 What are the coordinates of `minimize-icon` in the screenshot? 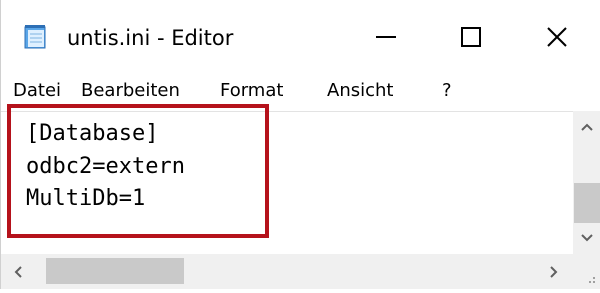 It's located at (386, 37).